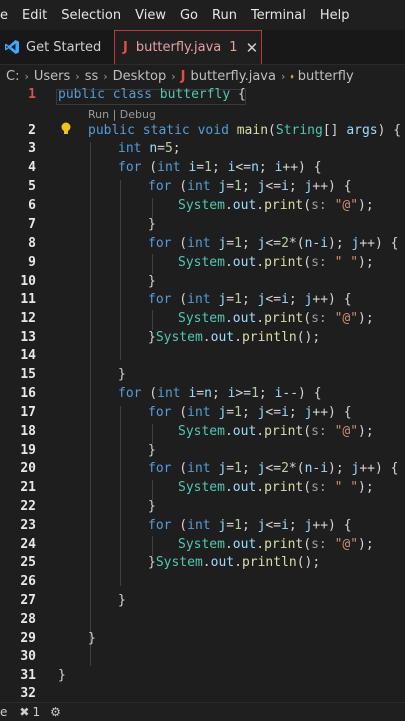 This screenshot has width=405, height=721. What do you see at coordinates (292, 75) in the screenshot?
I see `class-symbol-icon: ⬪` at bounding box center [292, 75].